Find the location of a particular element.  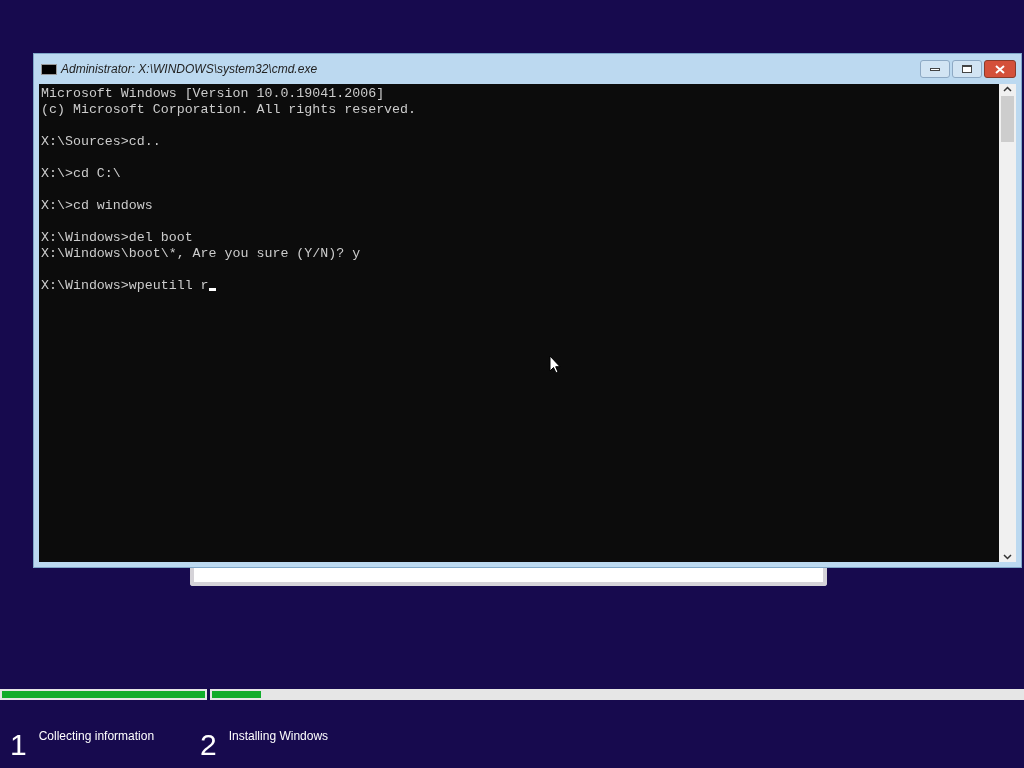

console-line: X:\Windows>del boot is located at coordinates (117, 238).